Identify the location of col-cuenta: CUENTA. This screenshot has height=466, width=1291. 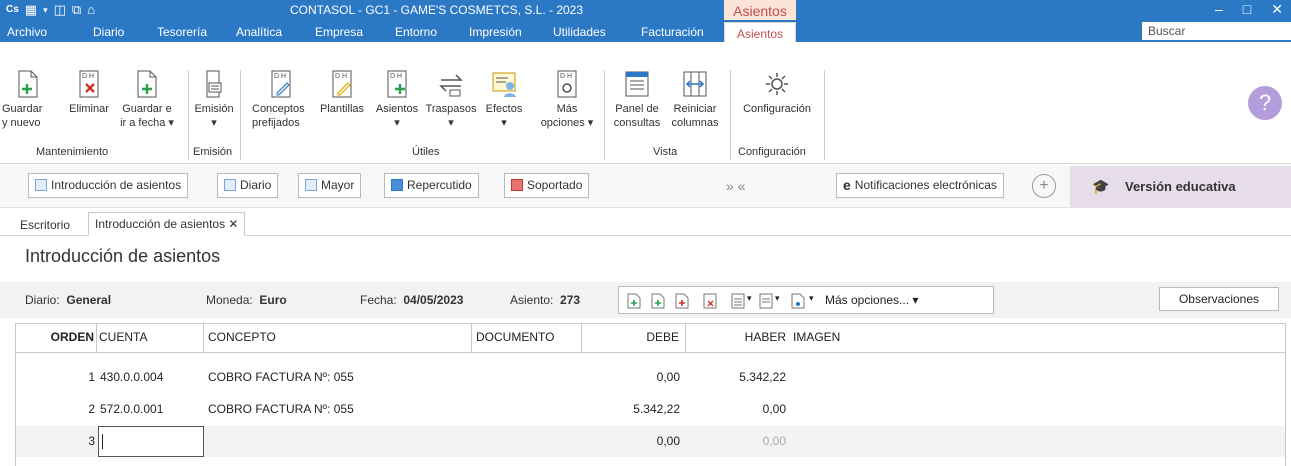
(150, 338).